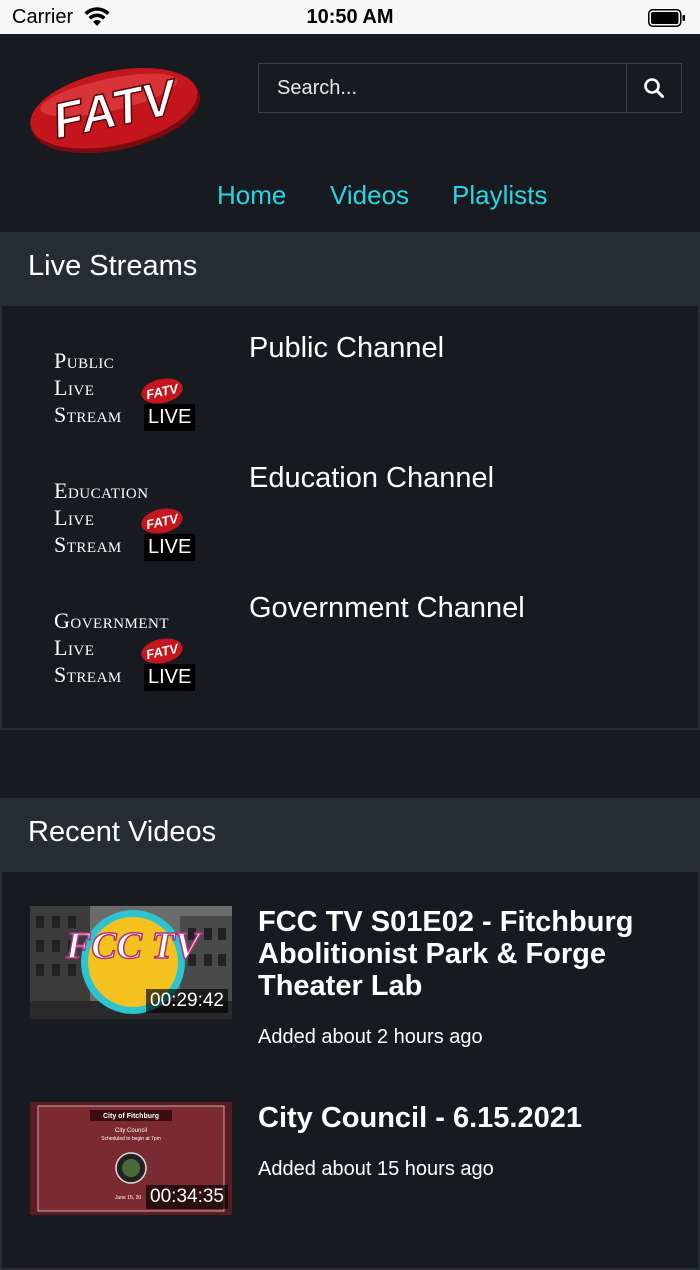  Describe the element at coordinates (84, 360) in the screenshot. I see `thumb-line: Public` at that location.